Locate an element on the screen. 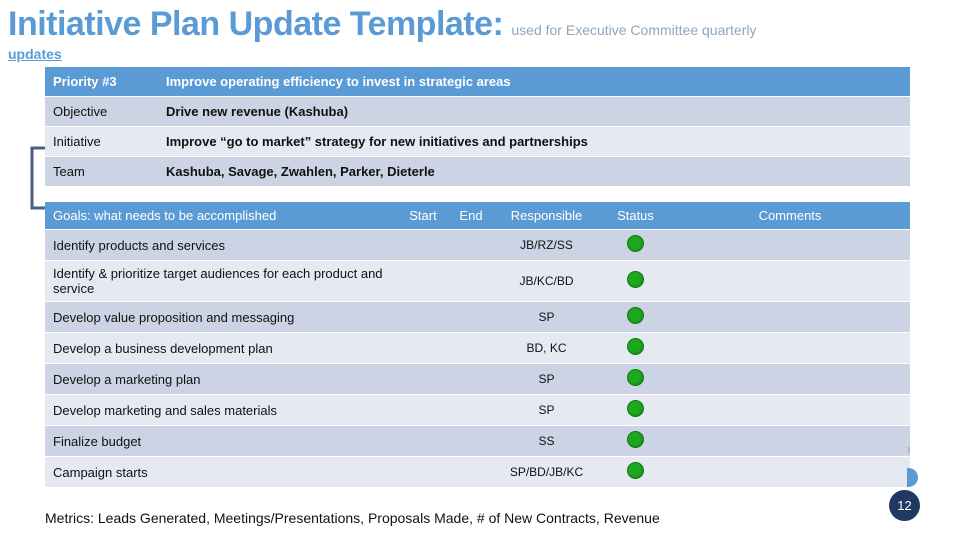  responsible-cell: JB/KC/BD is located at coordinates (546, 281).